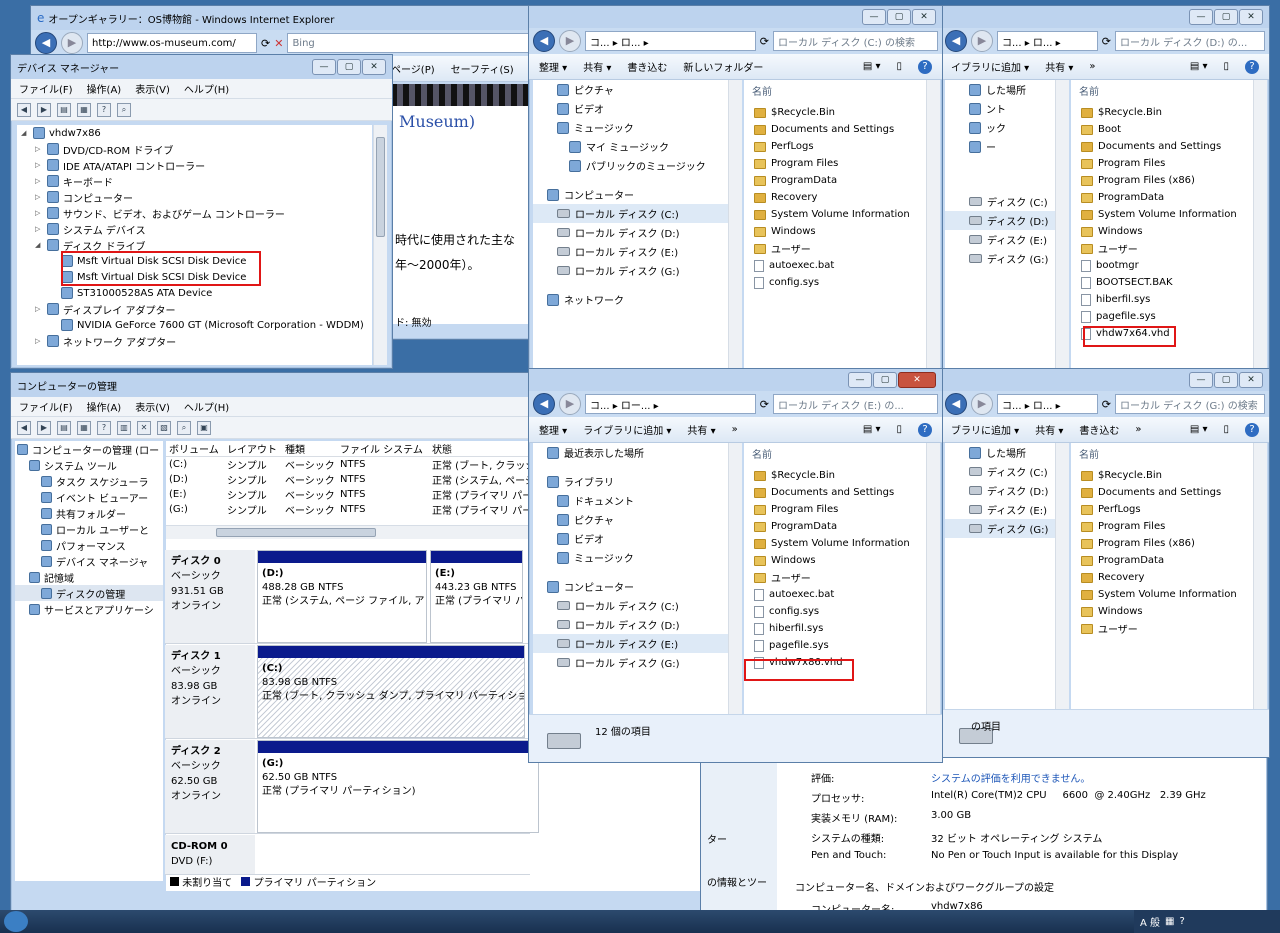  What do you see at coordinates (383, 448) in the screenshot?
I see `col-fs: ファイル システム` at bounding box center [383, 448].